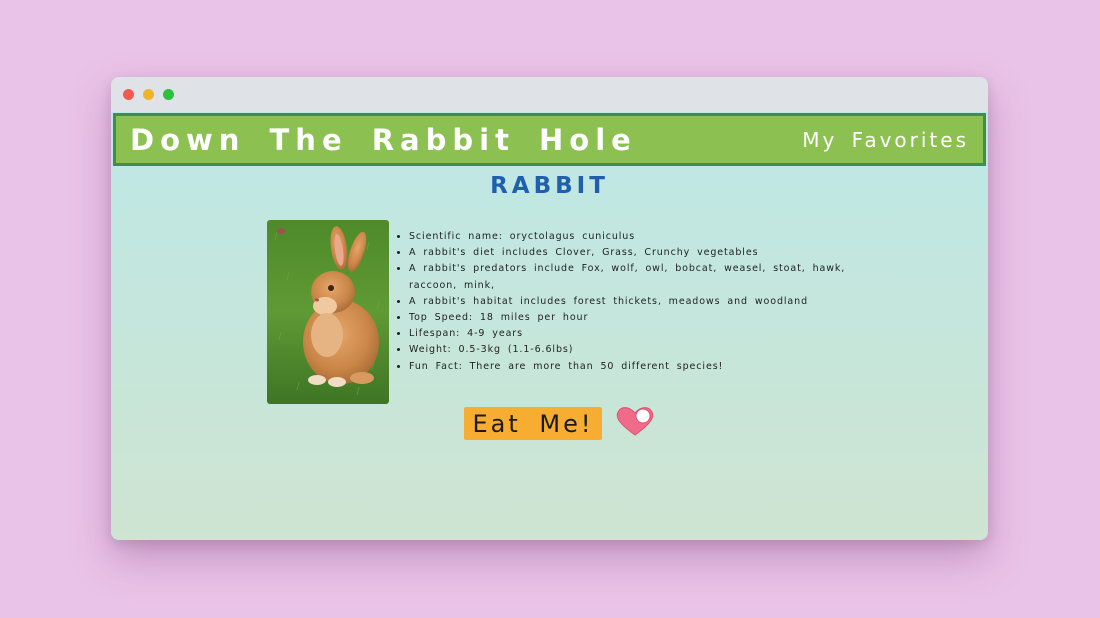 The image size is (1100, 618). Describe the element at coordinates (885, 140) in the screenshot. I see `nav-link-my-favorites: My Favorites` at that location.